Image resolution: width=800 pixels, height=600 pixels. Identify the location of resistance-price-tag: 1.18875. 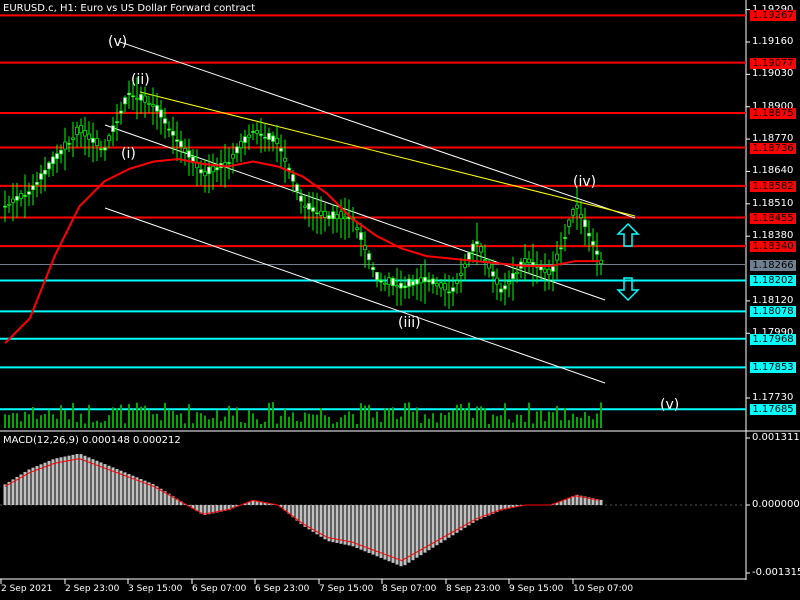
(773, 113).